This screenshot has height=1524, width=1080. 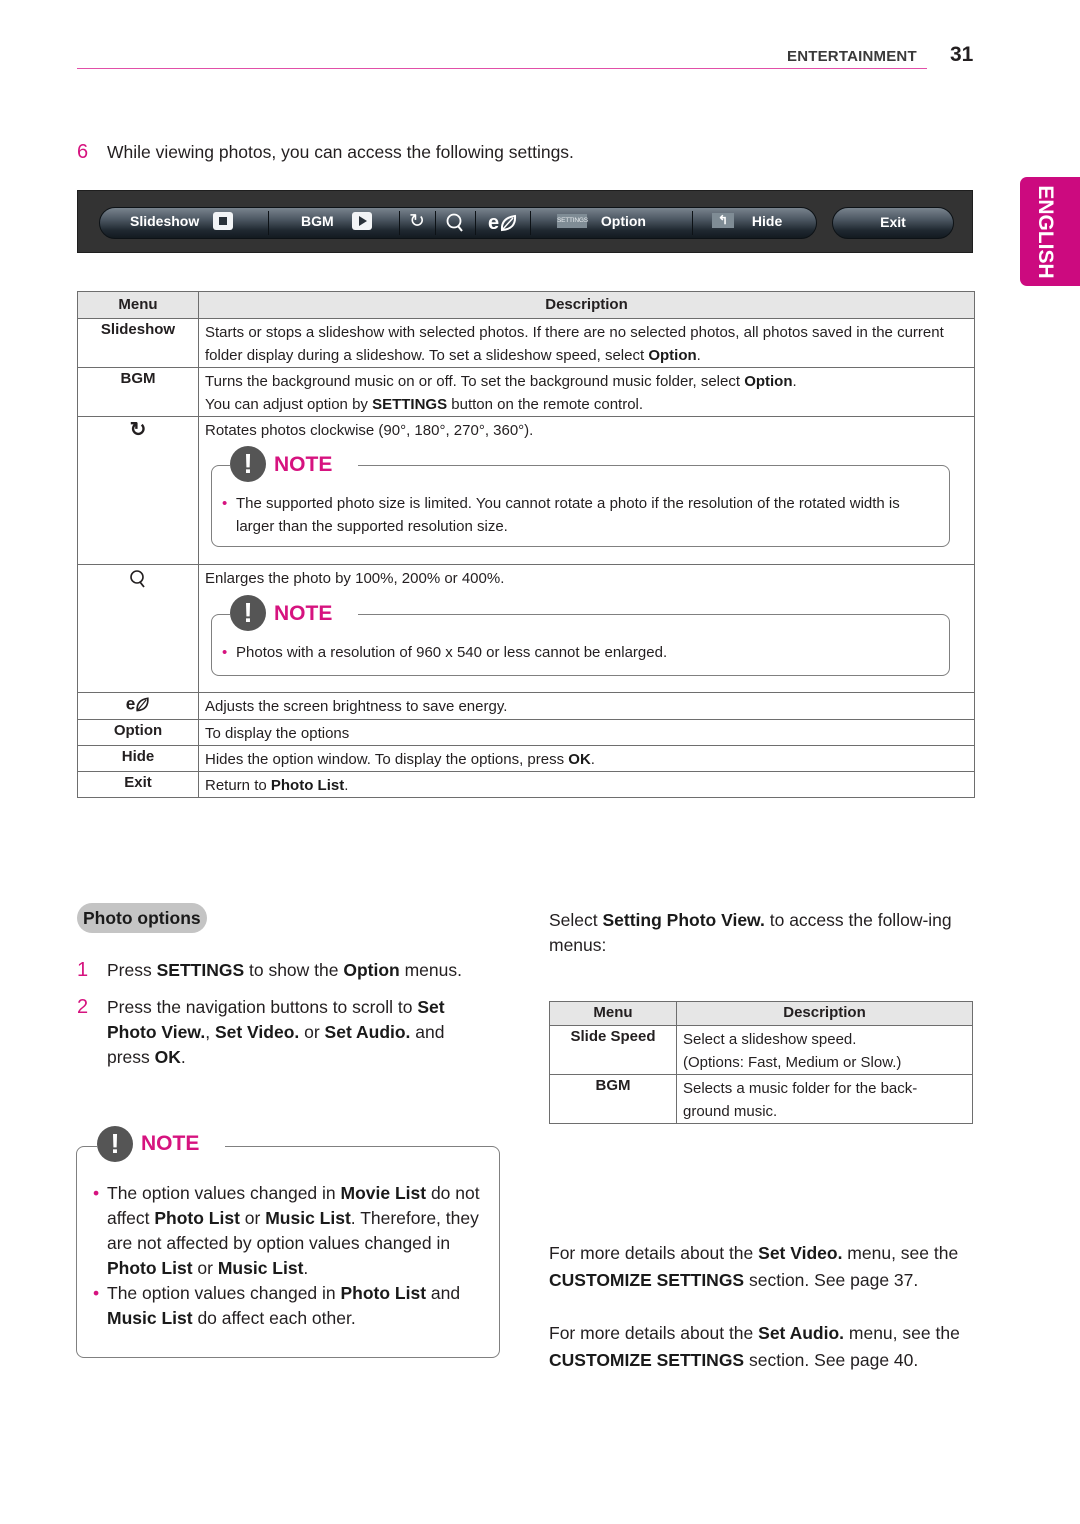 I want to click on menu-cell: Slideshow, so click(x=138, y=343).